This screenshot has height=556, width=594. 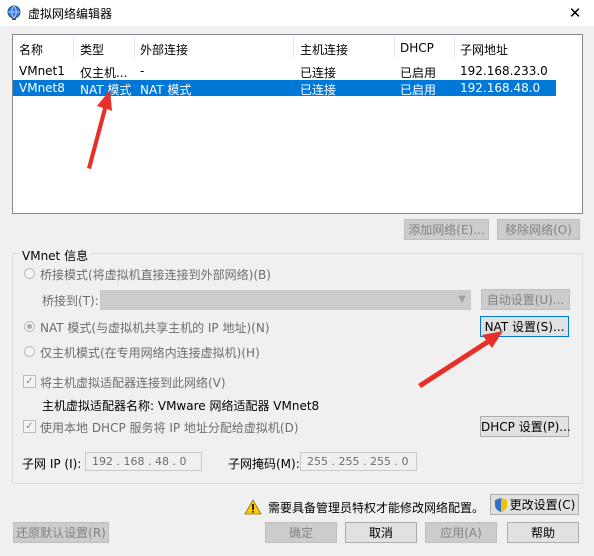 I want to click on network-globe-icon, so click(x=14, y=12).